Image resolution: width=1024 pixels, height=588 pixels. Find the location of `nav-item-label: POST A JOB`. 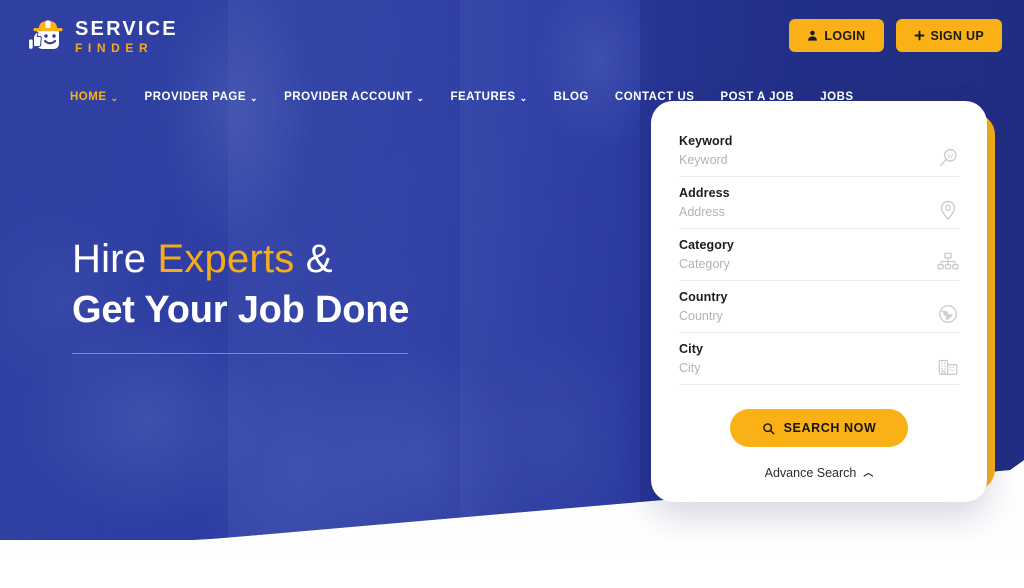

nav-item-label: POST A JOB is located at coordinates (757, 97).